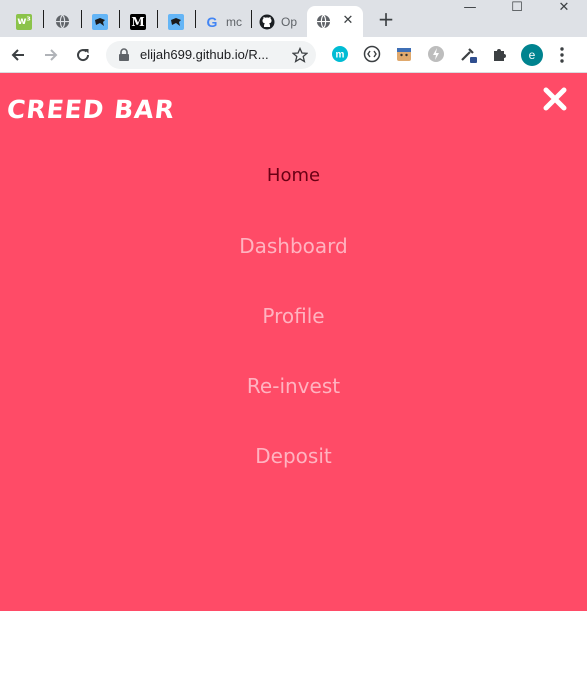  What do you see at coordinates (470, 8) in the screenshot?
I see `minimize-button: —` at bounding box center [470, 8].